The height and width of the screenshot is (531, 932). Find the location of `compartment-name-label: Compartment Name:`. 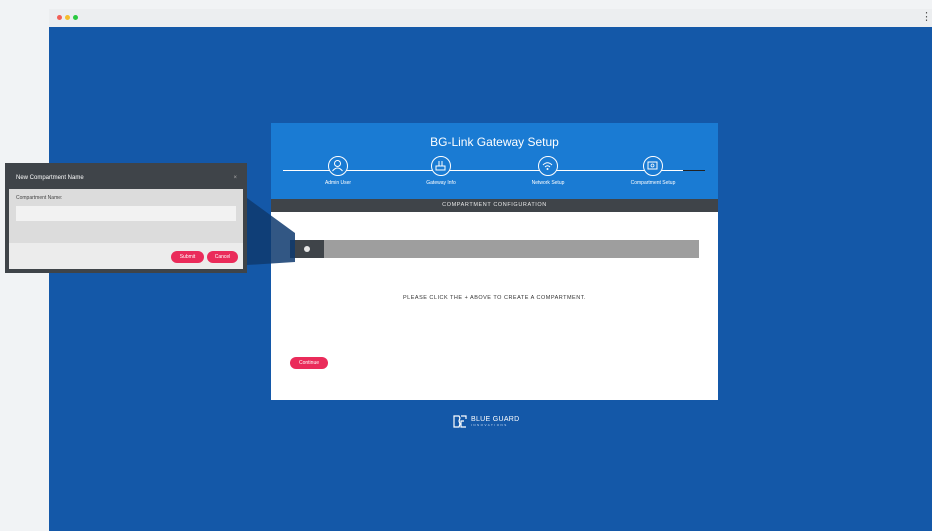

compartment-name-label: Compartment Name: is located at coordinates (39, 198).